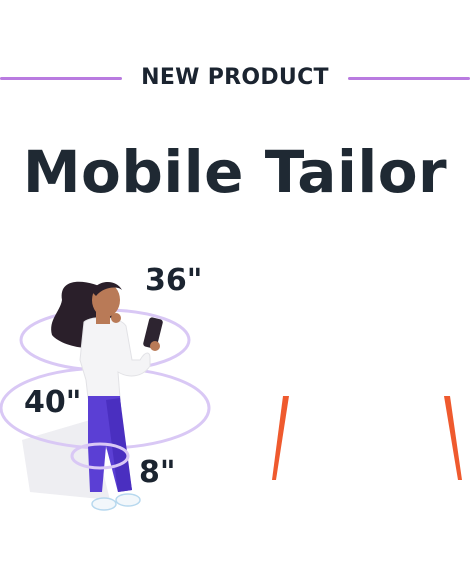 The image size is (470, 568). What do you see at coordinates (409, 78) in the screenshot?
I see `divider-line-right` at bounding box center [409, 78].